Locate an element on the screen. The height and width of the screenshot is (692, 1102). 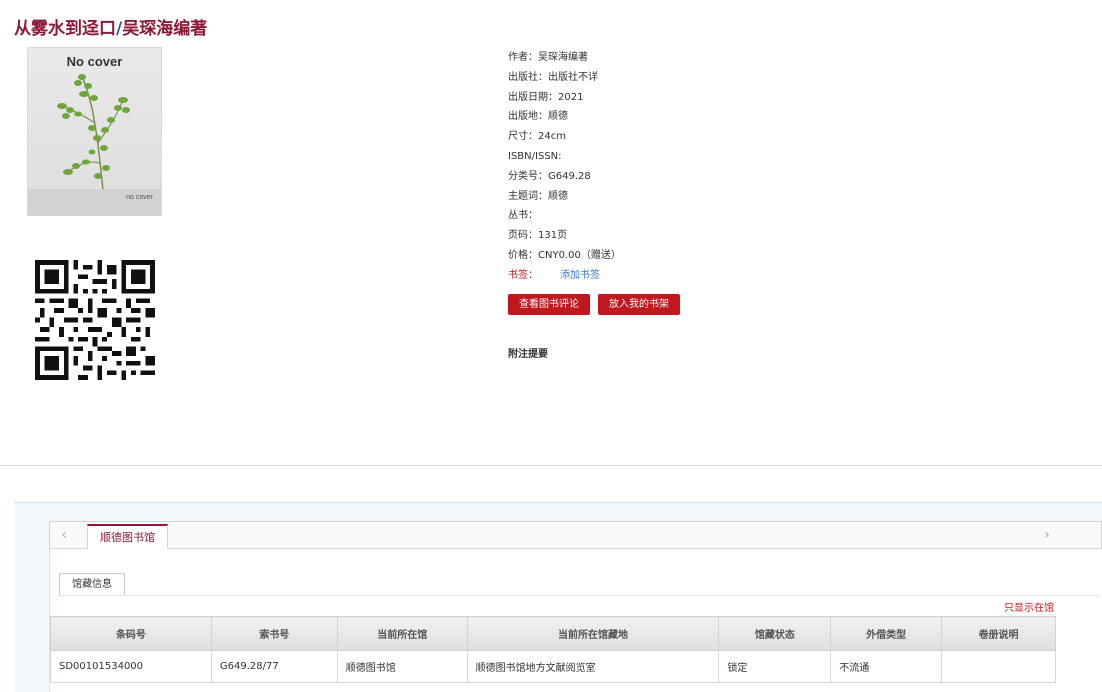
book-title-main: 从雾水到迳口 is located at coordinates (65, 29).